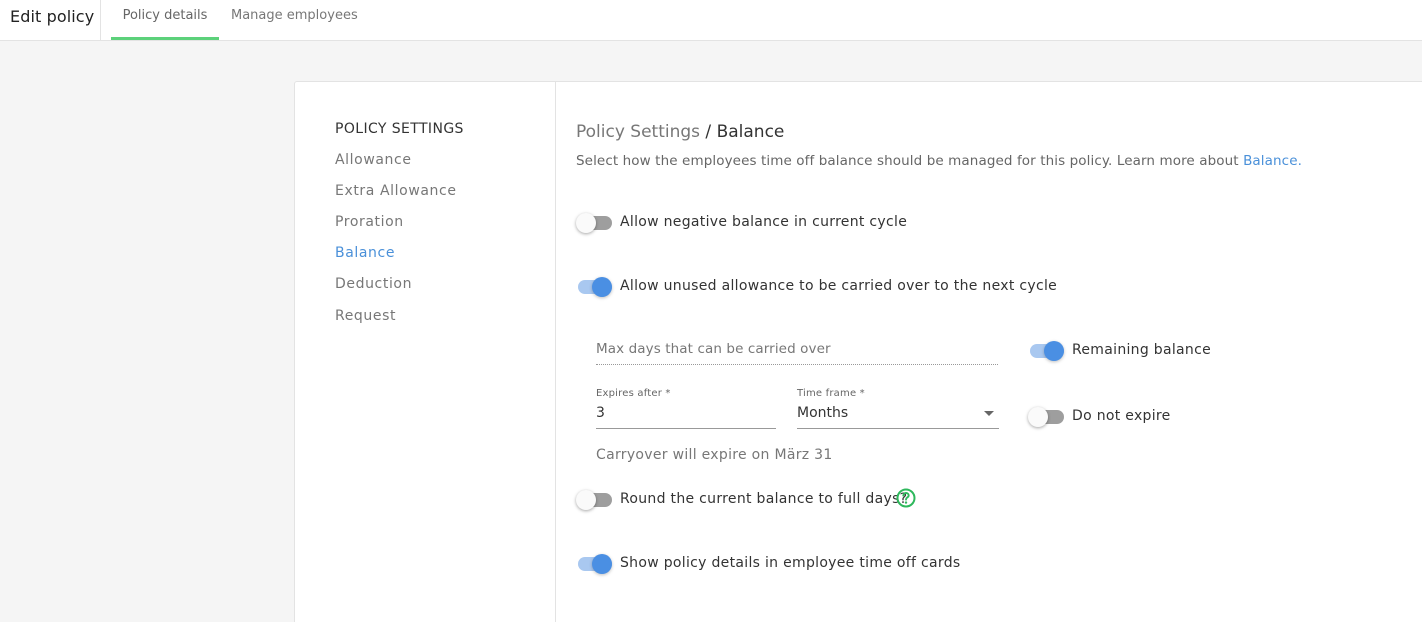 The height and width of the screenshot is (622, 1422). Describe the element at coordinates (713, 349) in the screenshot. I see `max-days-placeholder: Max days that can be carried over` at that location.